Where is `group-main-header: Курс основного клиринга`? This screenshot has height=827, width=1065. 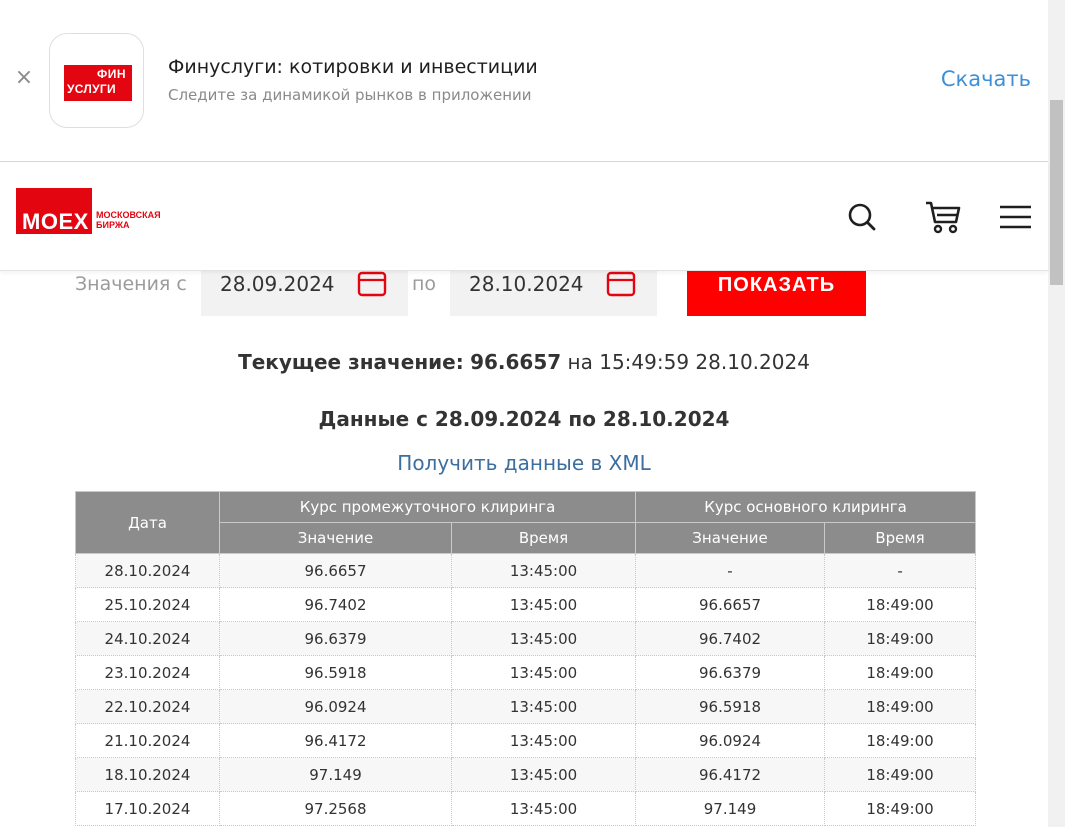
group-main-header: Курс основного клиринга is located at coordinates (806, 507).